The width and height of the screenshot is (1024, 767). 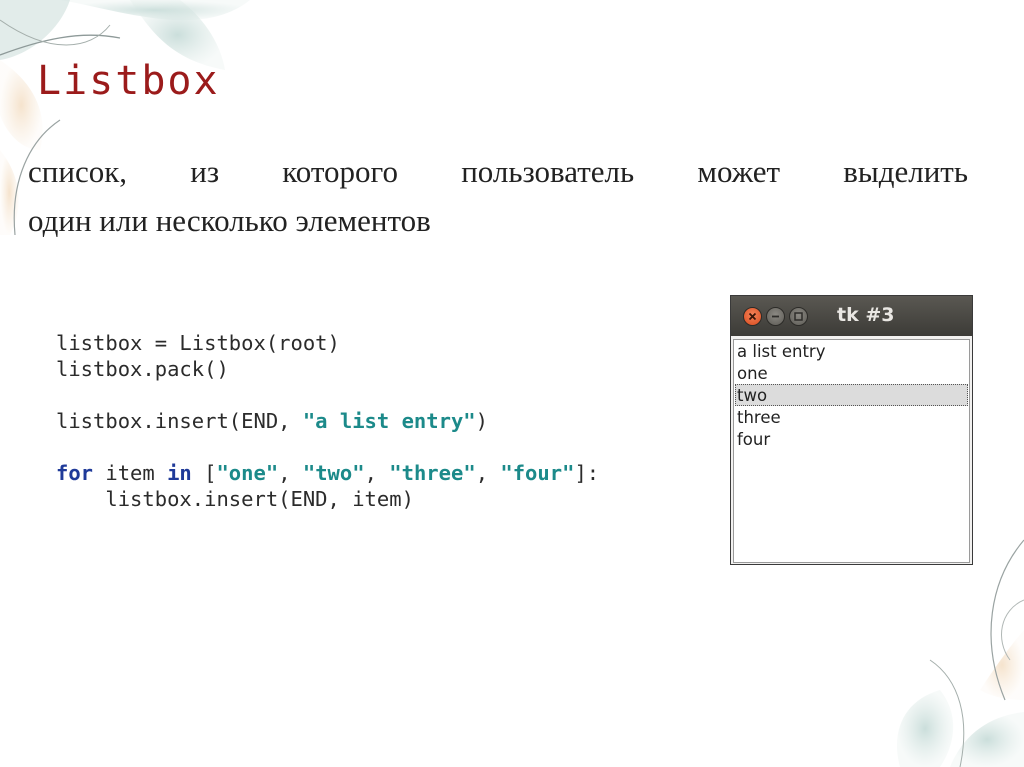 I want to click on minimize-button, so click(x=775, y=316).